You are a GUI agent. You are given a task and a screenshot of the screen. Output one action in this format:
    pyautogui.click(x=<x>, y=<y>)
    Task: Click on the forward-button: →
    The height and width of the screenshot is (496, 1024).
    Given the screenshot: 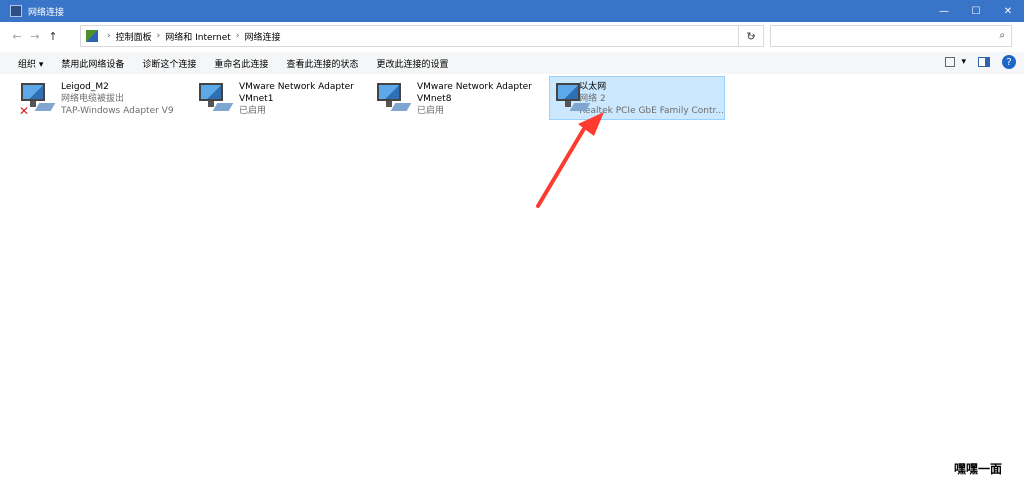 What is the action you would take?
    pyautogui.click(x=35, y=36)
    